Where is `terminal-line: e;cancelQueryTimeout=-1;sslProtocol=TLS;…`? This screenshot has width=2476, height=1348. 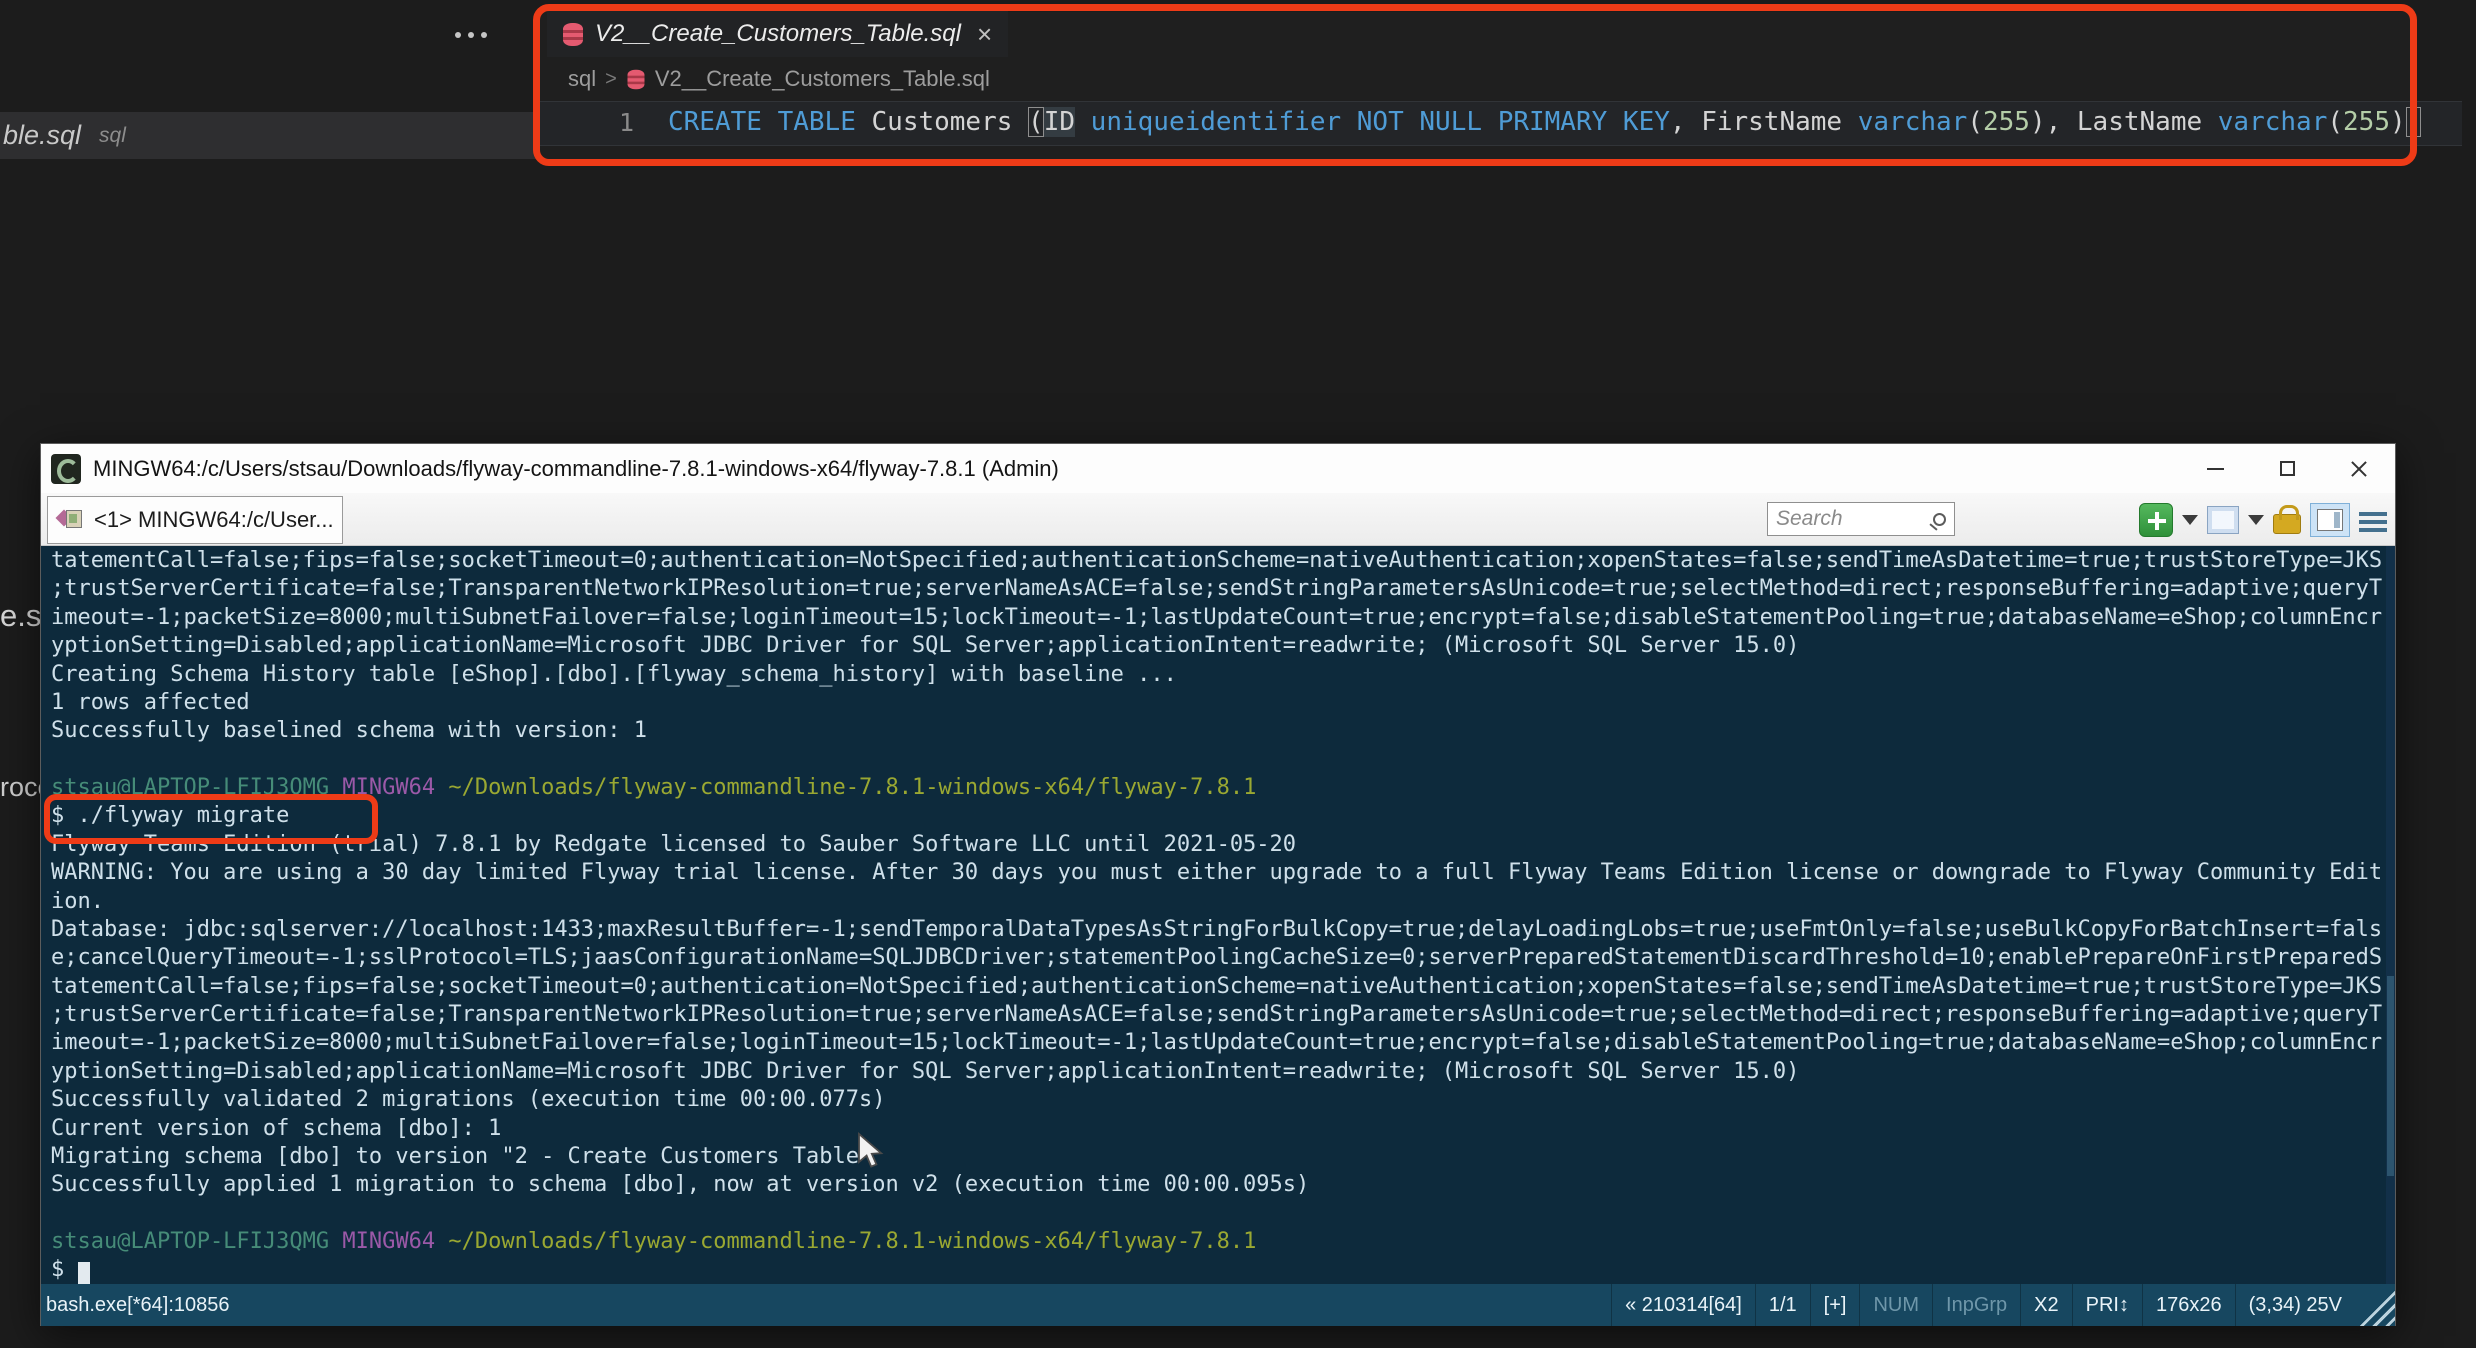
terminal-line: e;cancelQueryTimeout=-1;sslProtocol=TLS;… is located at coordinates (1217, 958).